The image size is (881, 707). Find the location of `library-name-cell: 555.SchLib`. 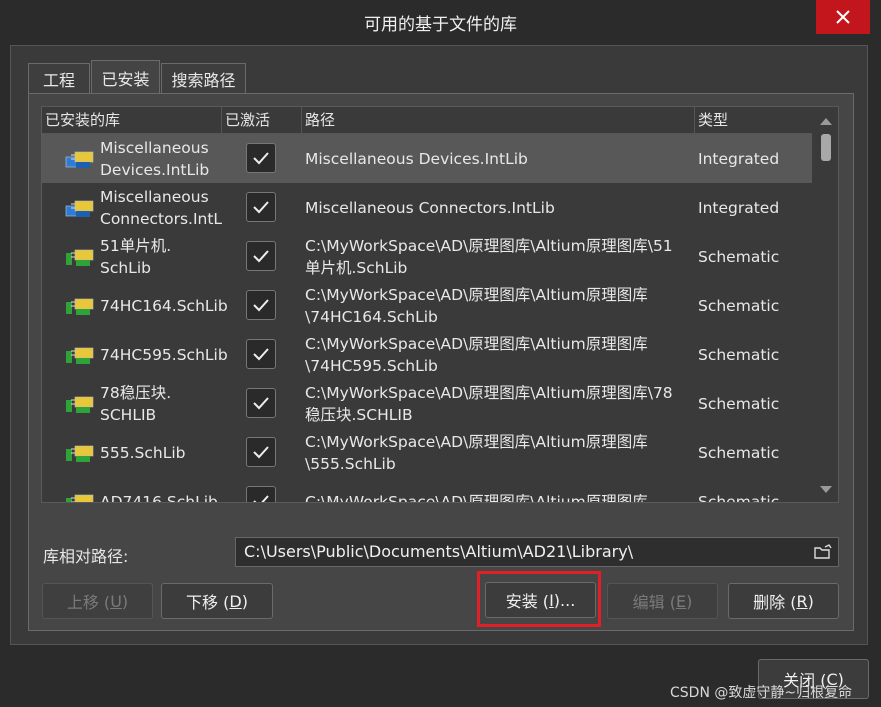

library-name-cell: 555.SchLib is located at coordinates (143, 452).